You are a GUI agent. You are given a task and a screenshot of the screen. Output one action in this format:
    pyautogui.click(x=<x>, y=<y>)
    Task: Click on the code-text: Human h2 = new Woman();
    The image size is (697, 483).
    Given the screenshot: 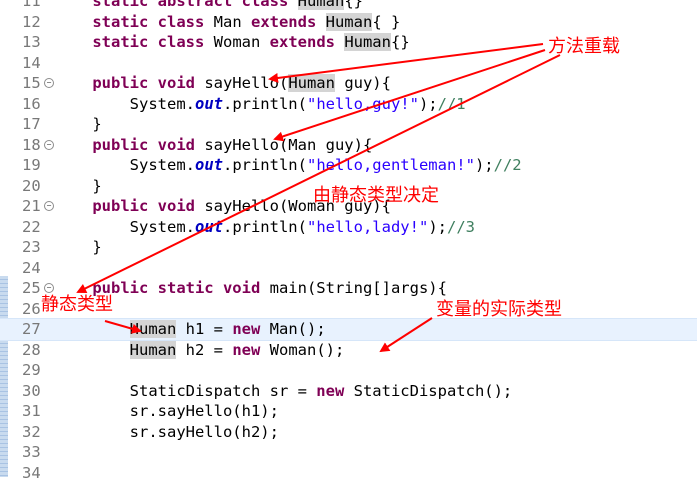 What is the action you would take?
    pyautogui.click(x=199, y=350)
    